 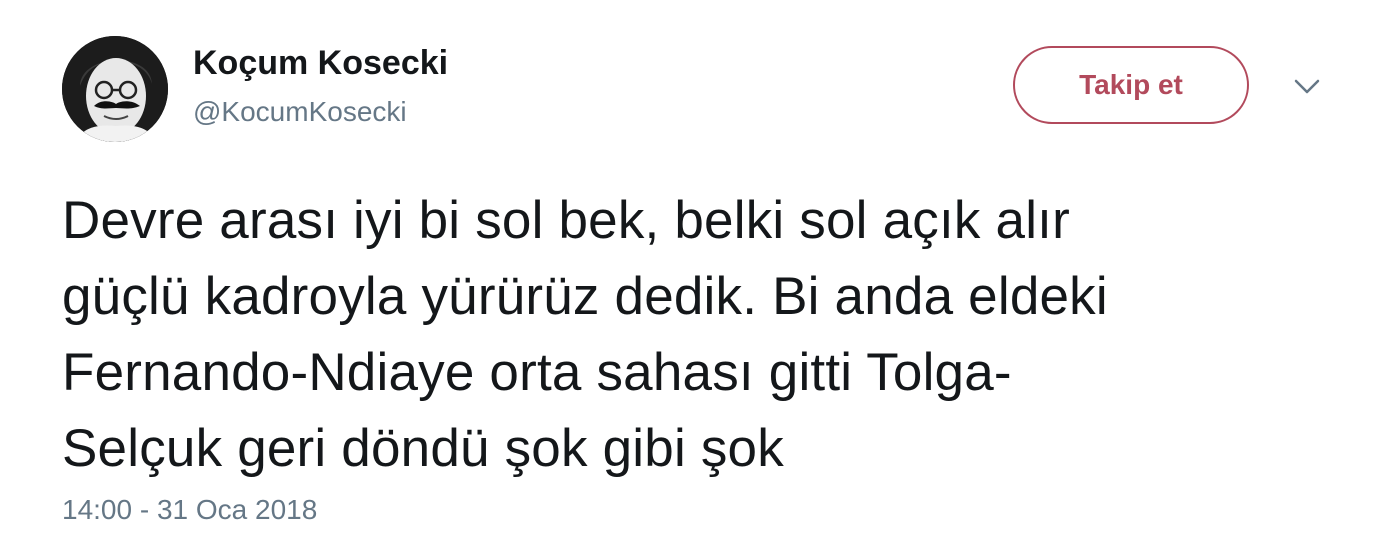 What do you see at coordinates (1307, 87) in the screenshot?
I see `chevron-down-icon` at bounding box center [1307, 87].